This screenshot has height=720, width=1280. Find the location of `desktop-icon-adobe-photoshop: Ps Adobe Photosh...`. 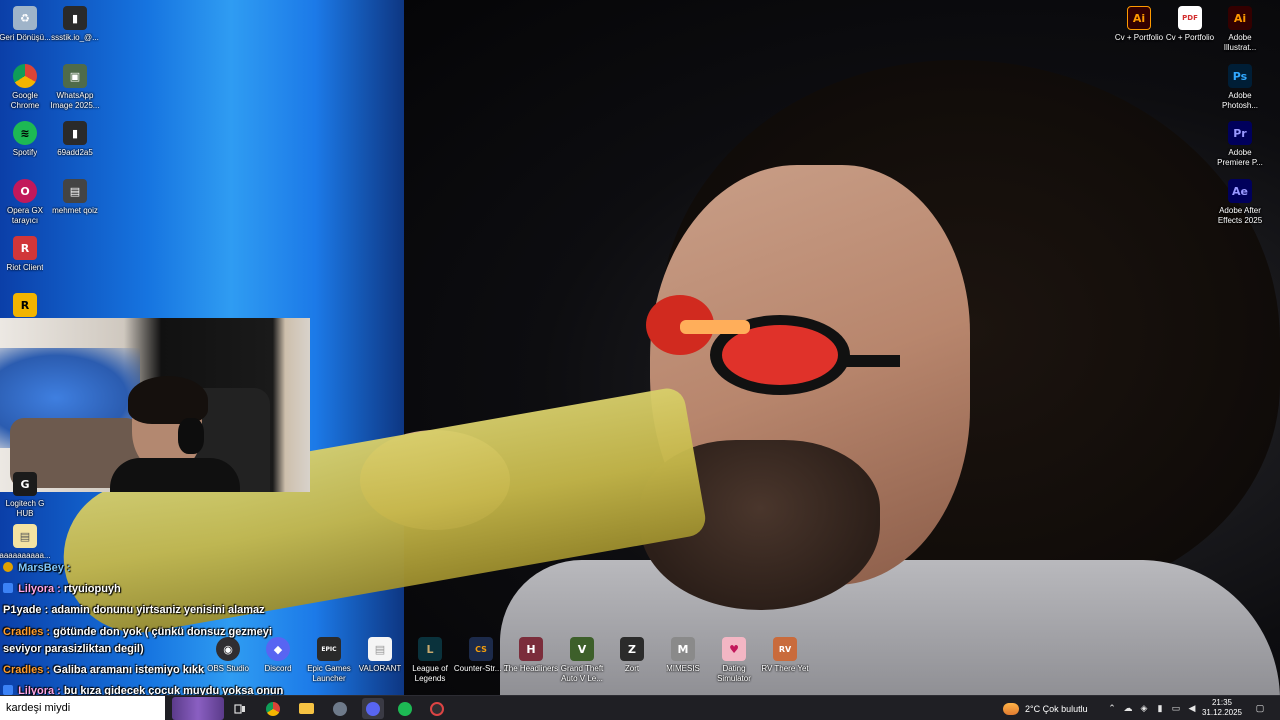

desktop-icon-adobe-photoshop: Ps Adobe Photosh... is located at coordinates (1240, 87).